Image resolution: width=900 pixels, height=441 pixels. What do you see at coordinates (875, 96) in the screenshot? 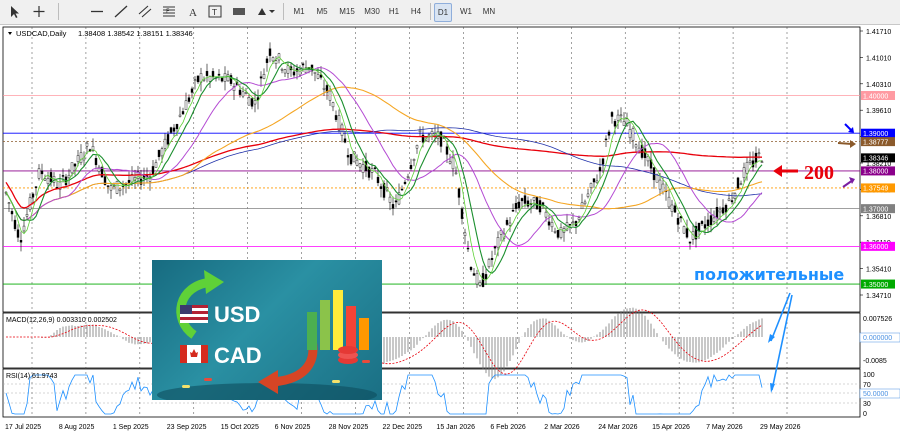
I see `price-level-label: 1.40000` at bounding box center [875, 96].